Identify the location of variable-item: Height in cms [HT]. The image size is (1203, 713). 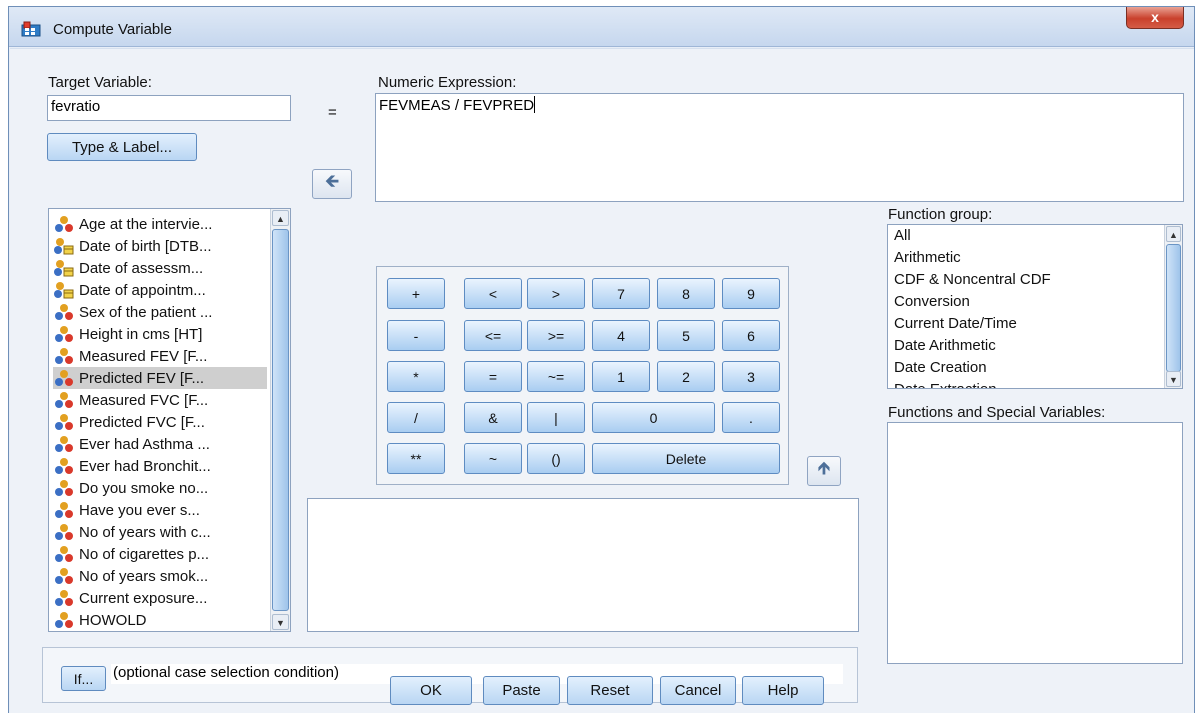
(160, 334).